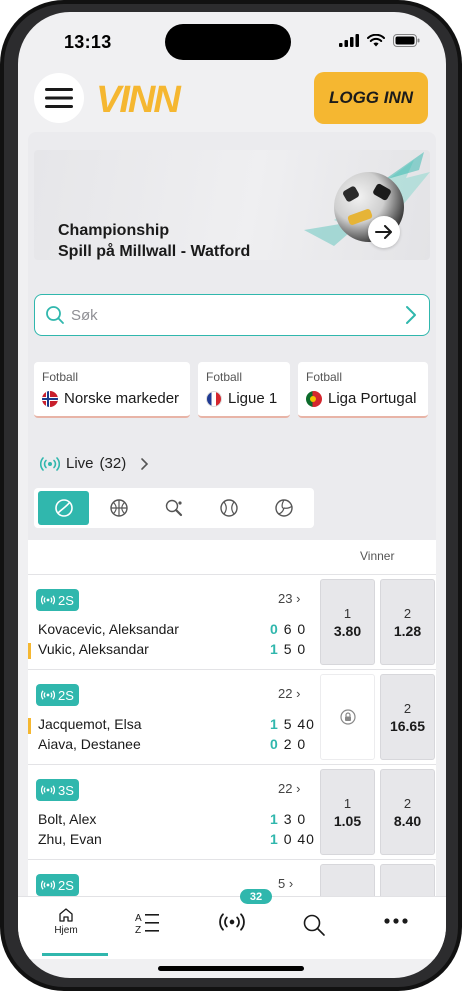 This screenshot has width=464, height=993. Describe the element at coordinates (349, 40) in the screenshot. I see `signal-icon` at that location.